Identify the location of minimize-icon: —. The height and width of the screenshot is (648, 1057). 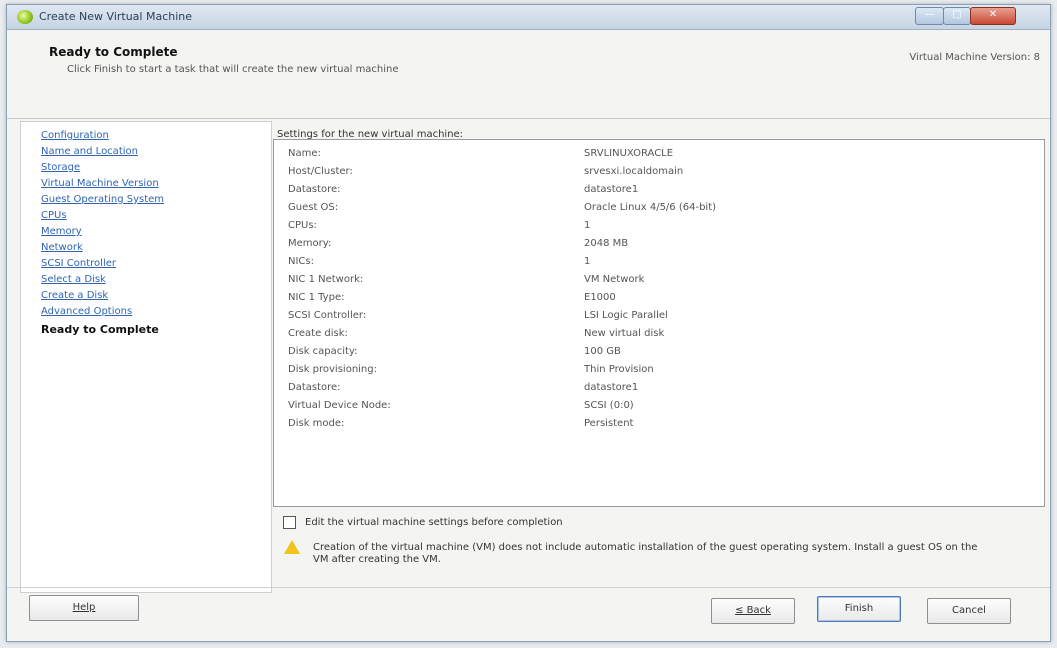
(929, 14).